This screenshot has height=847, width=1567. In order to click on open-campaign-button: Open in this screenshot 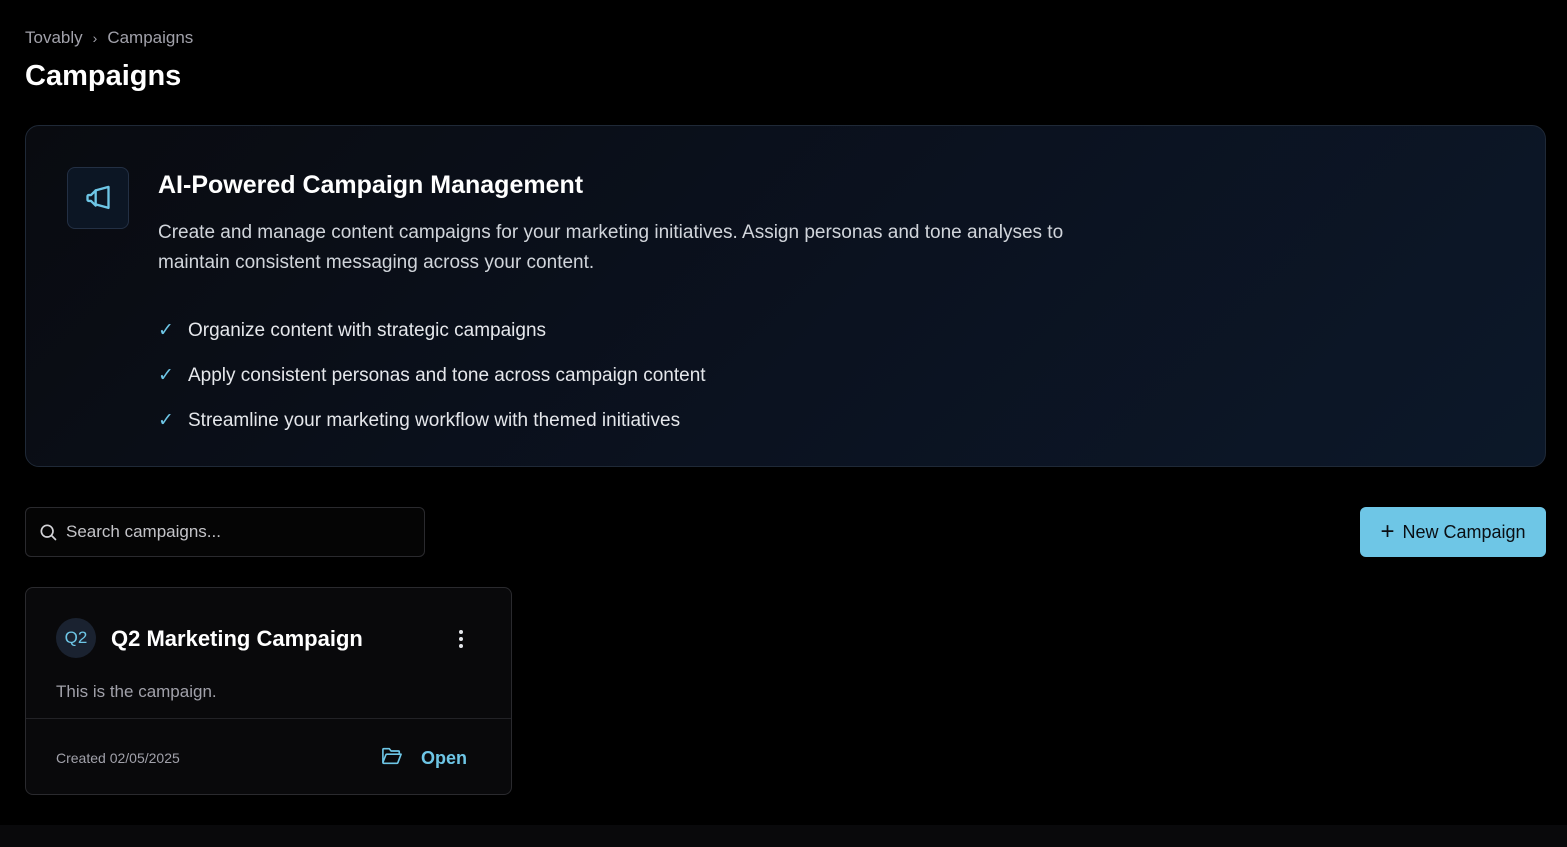, I will do `click(424, 758)`.